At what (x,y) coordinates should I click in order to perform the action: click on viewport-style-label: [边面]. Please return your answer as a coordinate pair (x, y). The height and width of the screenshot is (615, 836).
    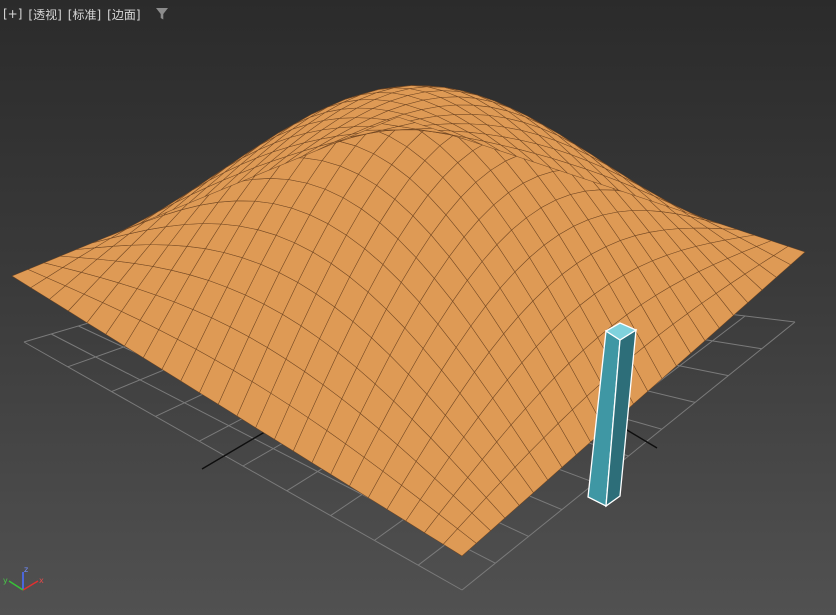
    Looking at the image, I should click on (123, 14).